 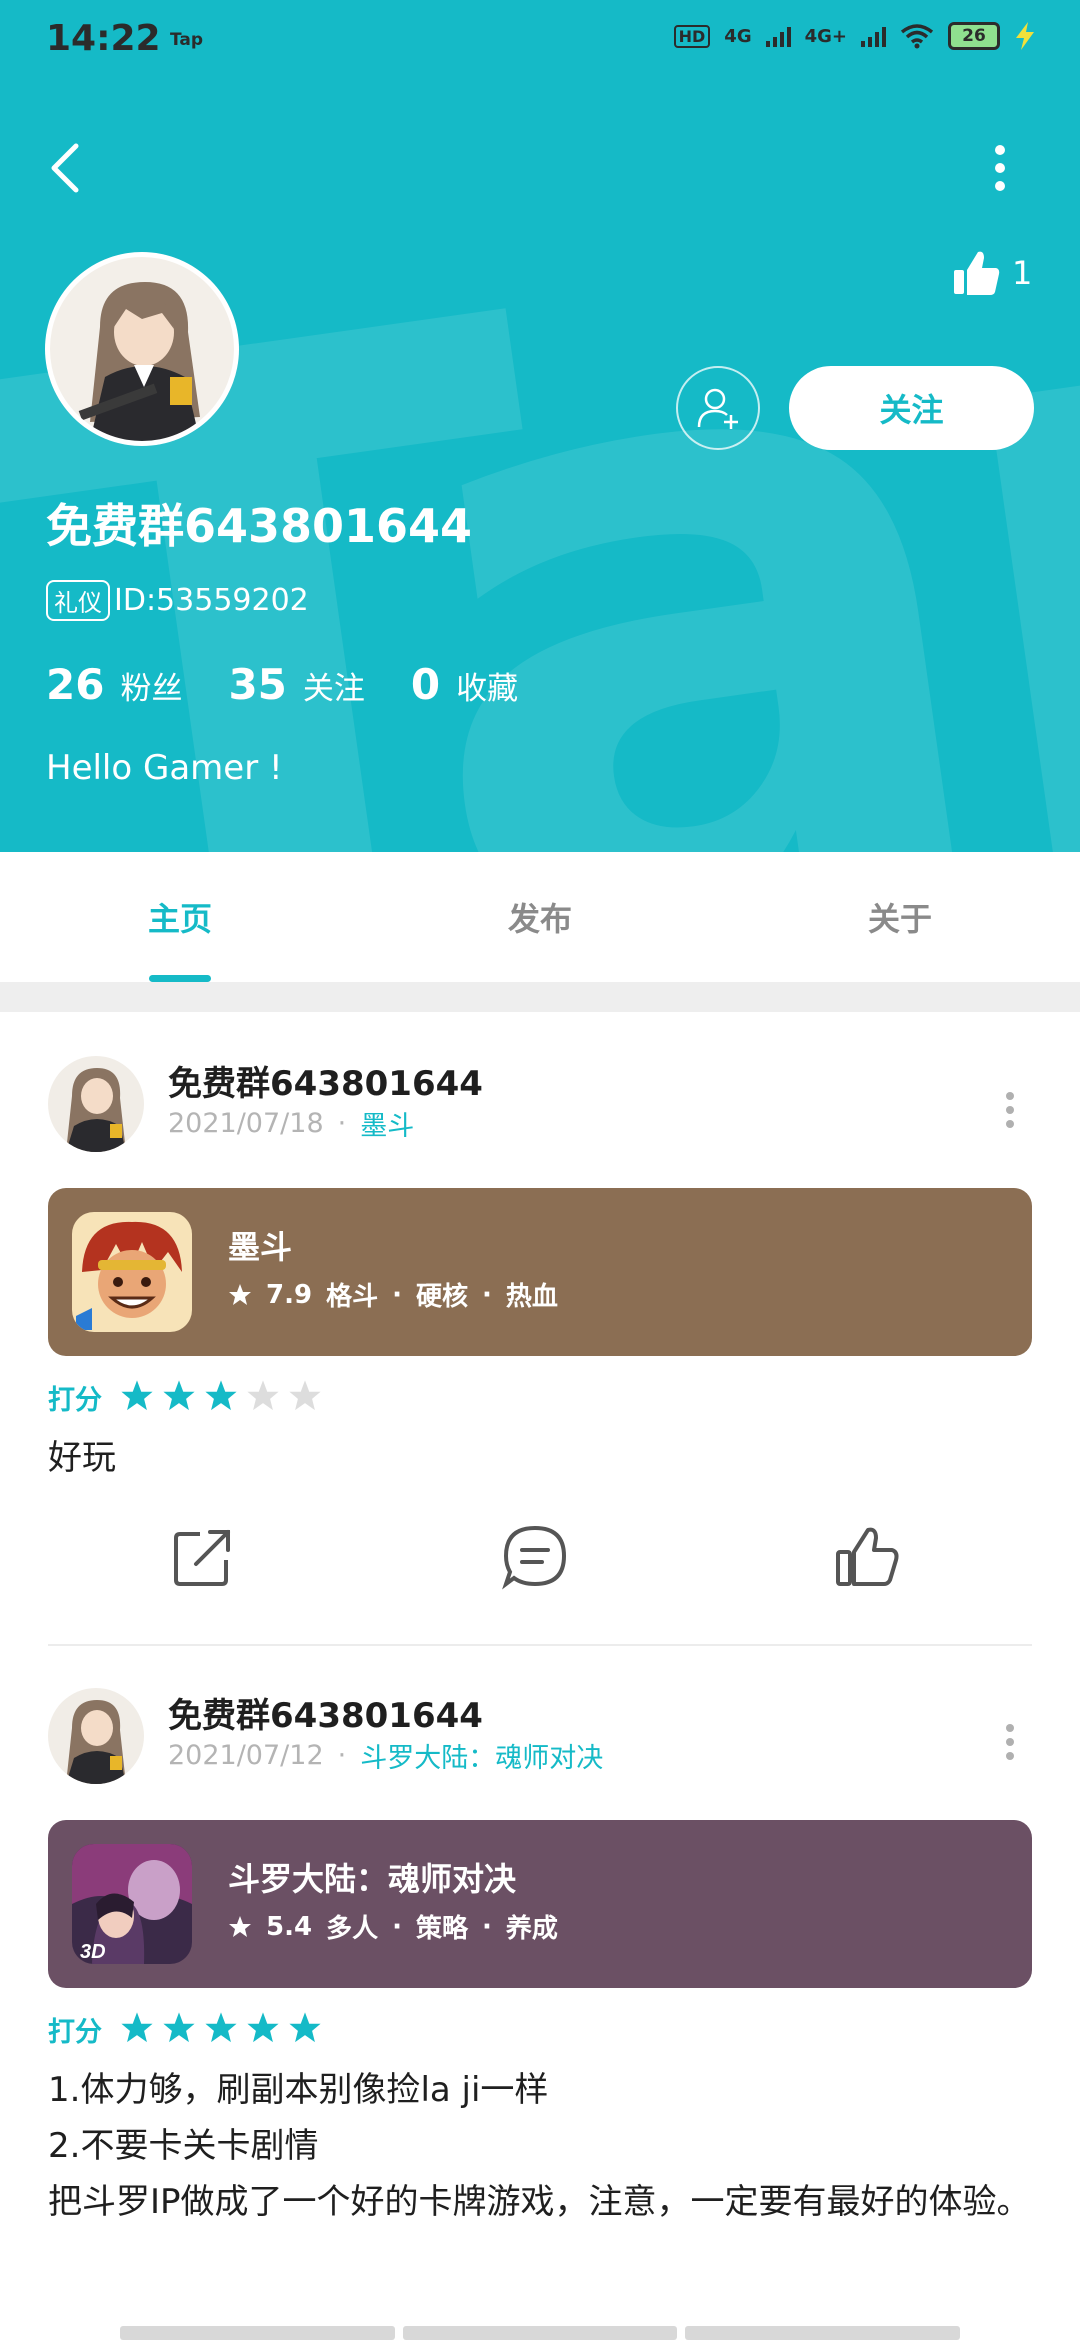 I want to click on stat-favorites: 0 收藏, so click(x=464, y=684).